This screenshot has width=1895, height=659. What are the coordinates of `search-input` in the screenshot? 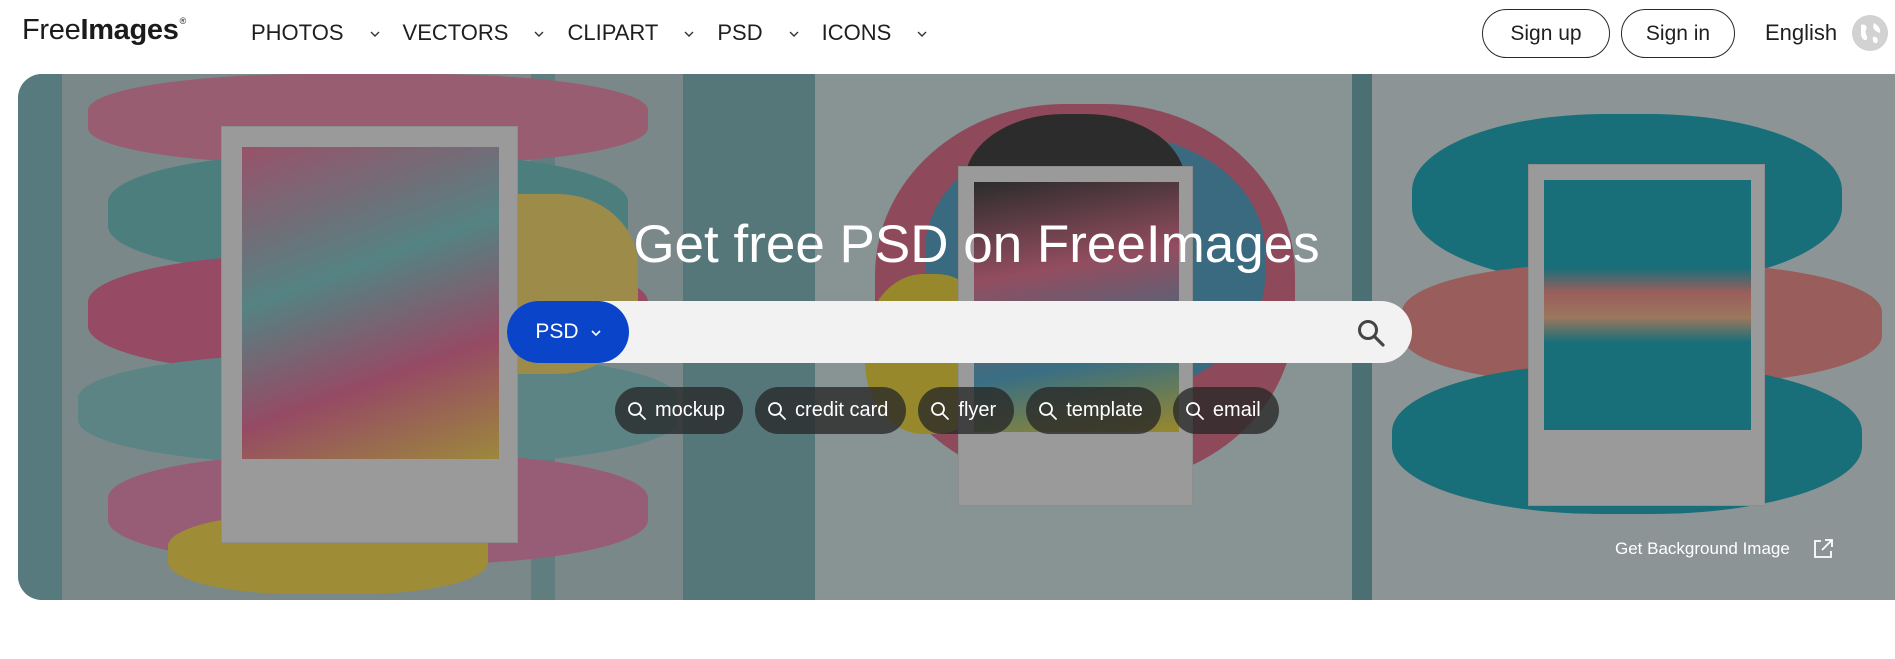 It's located at (989, 332).